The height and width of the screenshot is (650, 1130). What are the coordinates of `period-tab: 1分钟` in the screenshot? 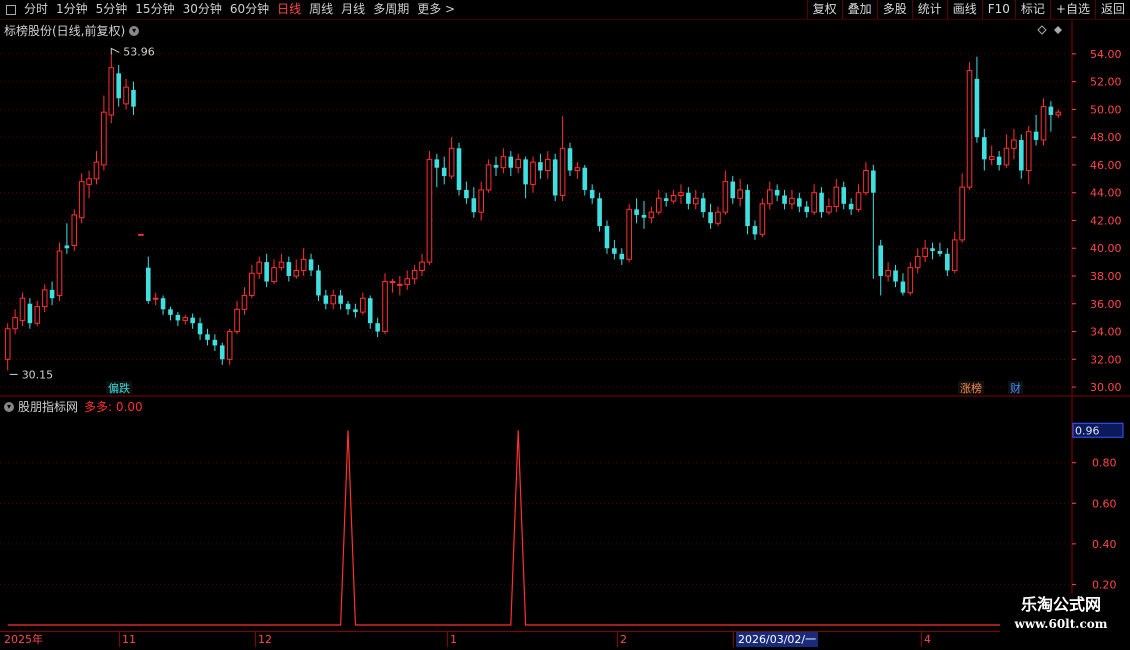 It's located at (72, 9).